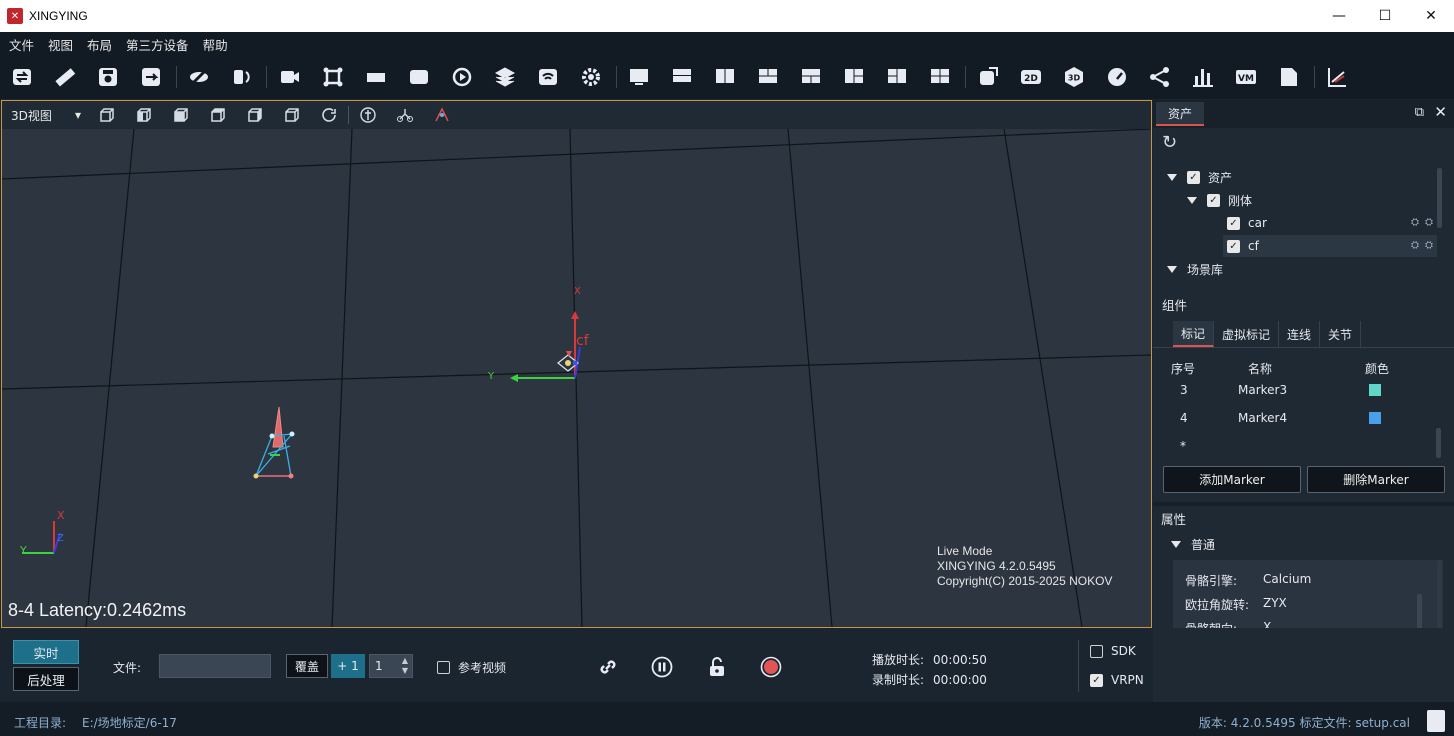 The image size is (1454, 736). What do you see at coordinates (639, 77) in the screenshot?
I see `layout-single-icon` at bounding box center [639, 77].